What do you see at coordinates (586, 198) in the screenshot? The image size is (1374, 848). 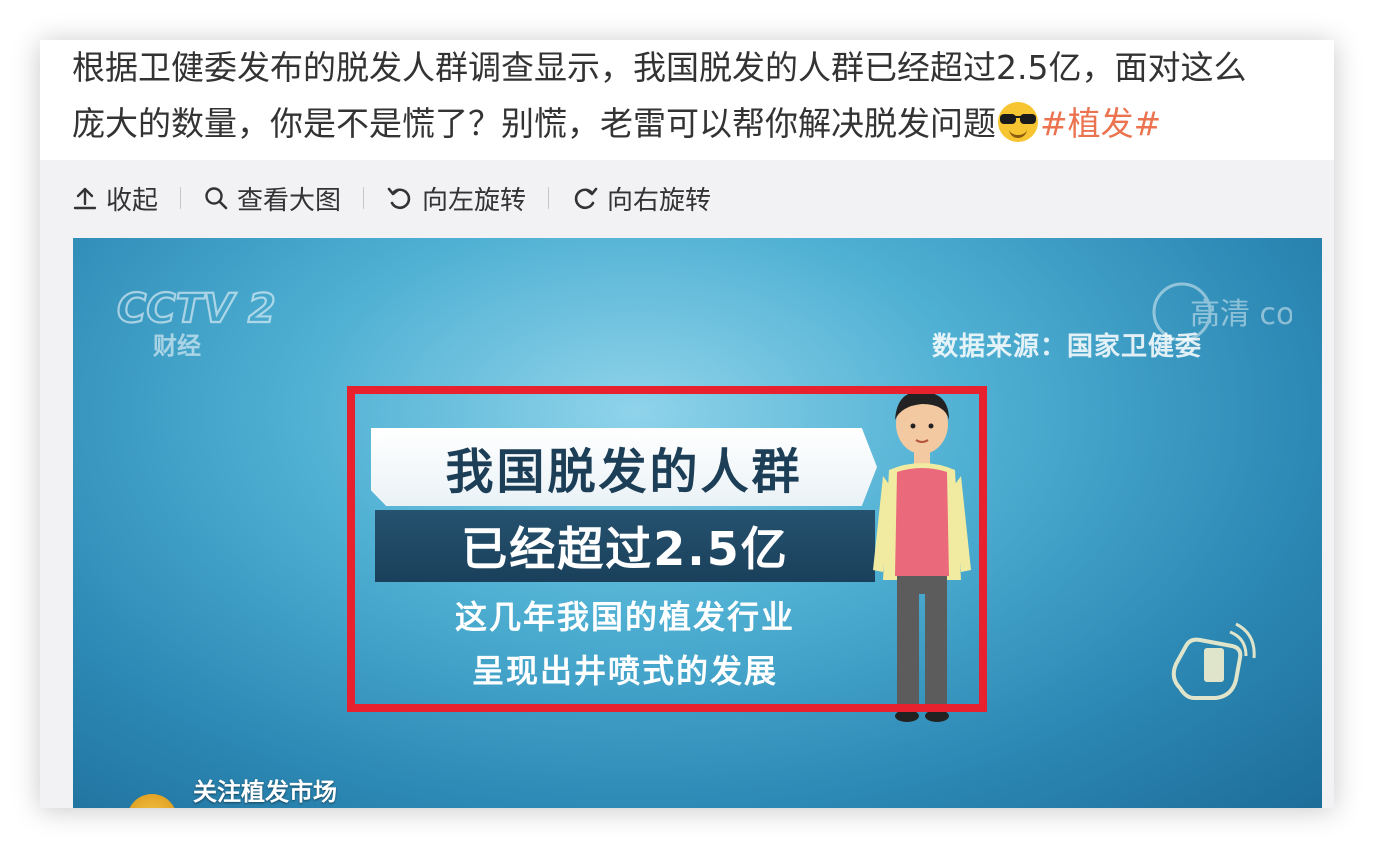 I see `rotate-right-icon` at bounding box center [586, 198].